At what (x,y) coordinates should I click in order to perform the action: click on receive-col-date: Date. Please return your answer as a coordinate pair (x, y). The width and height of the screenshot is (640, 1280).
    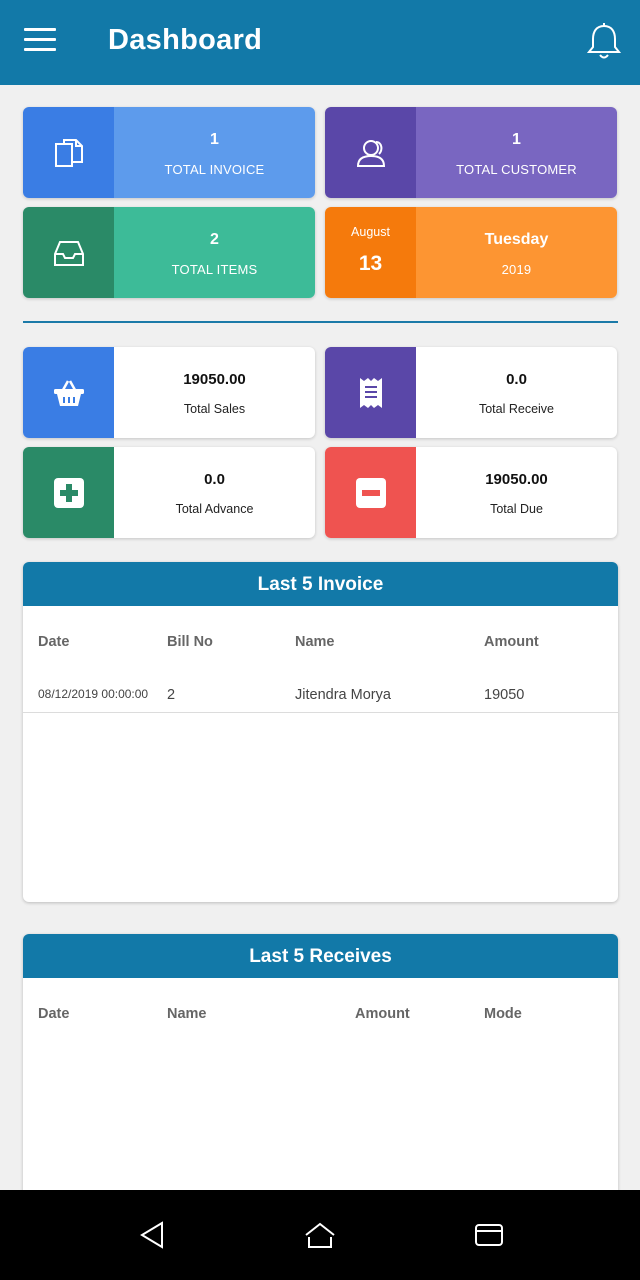
    Looking at the image, I should click on (54, 1014).